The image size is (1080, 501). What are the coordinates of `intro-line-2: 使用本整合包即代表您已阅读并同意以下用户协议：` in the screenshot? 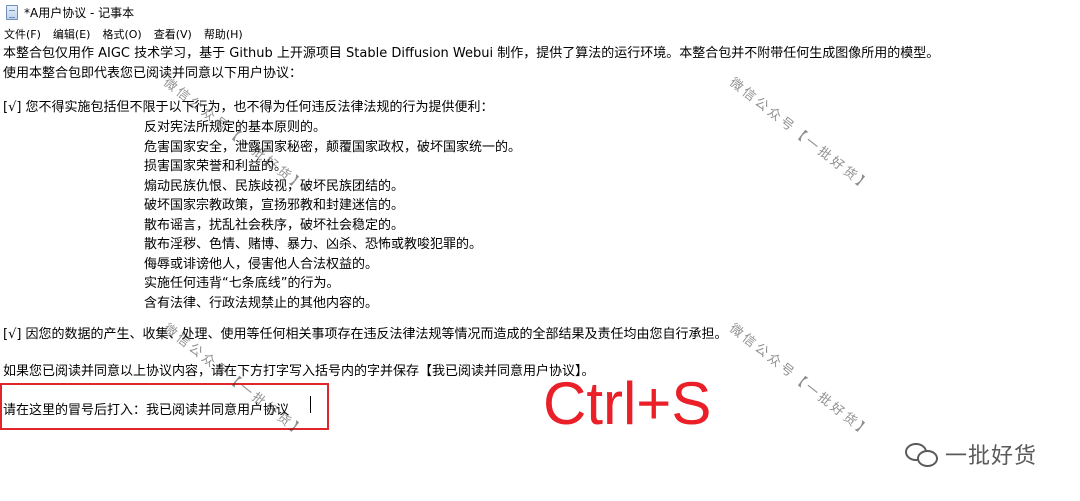 It's located at (153, 73).